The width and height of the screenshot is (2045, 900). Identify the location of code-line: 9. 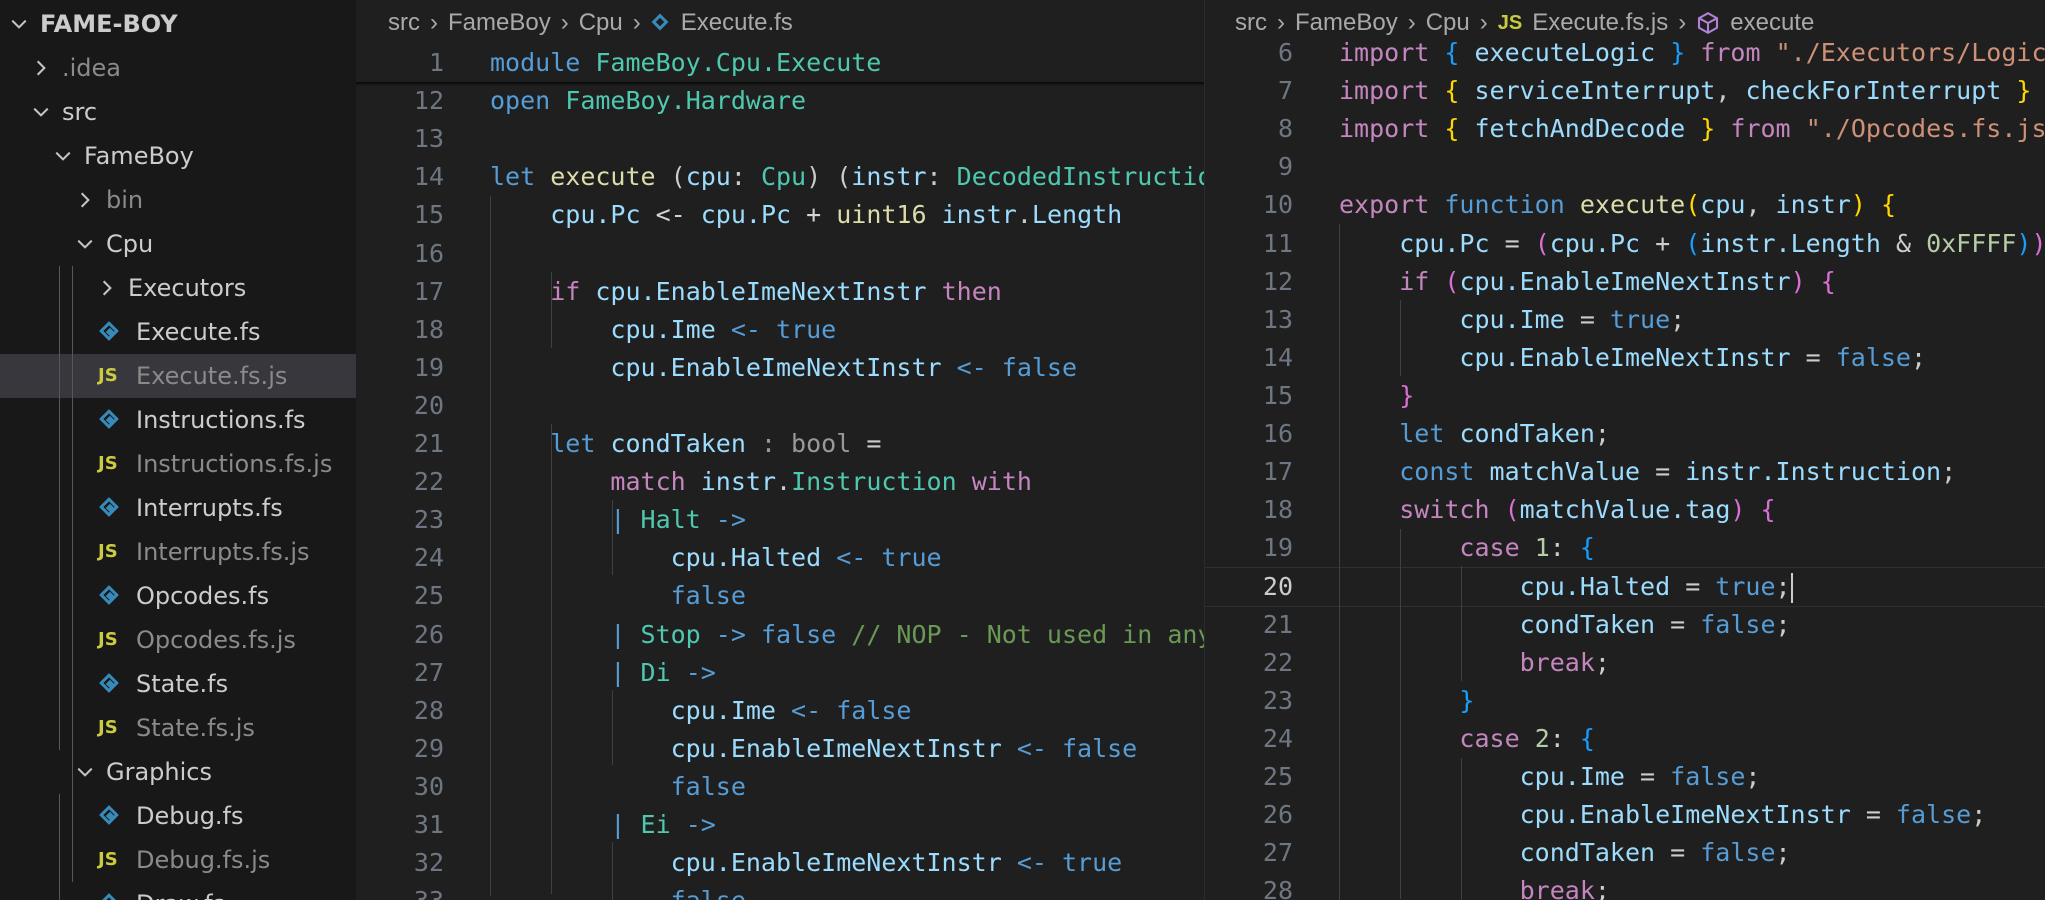
(1625, 167).